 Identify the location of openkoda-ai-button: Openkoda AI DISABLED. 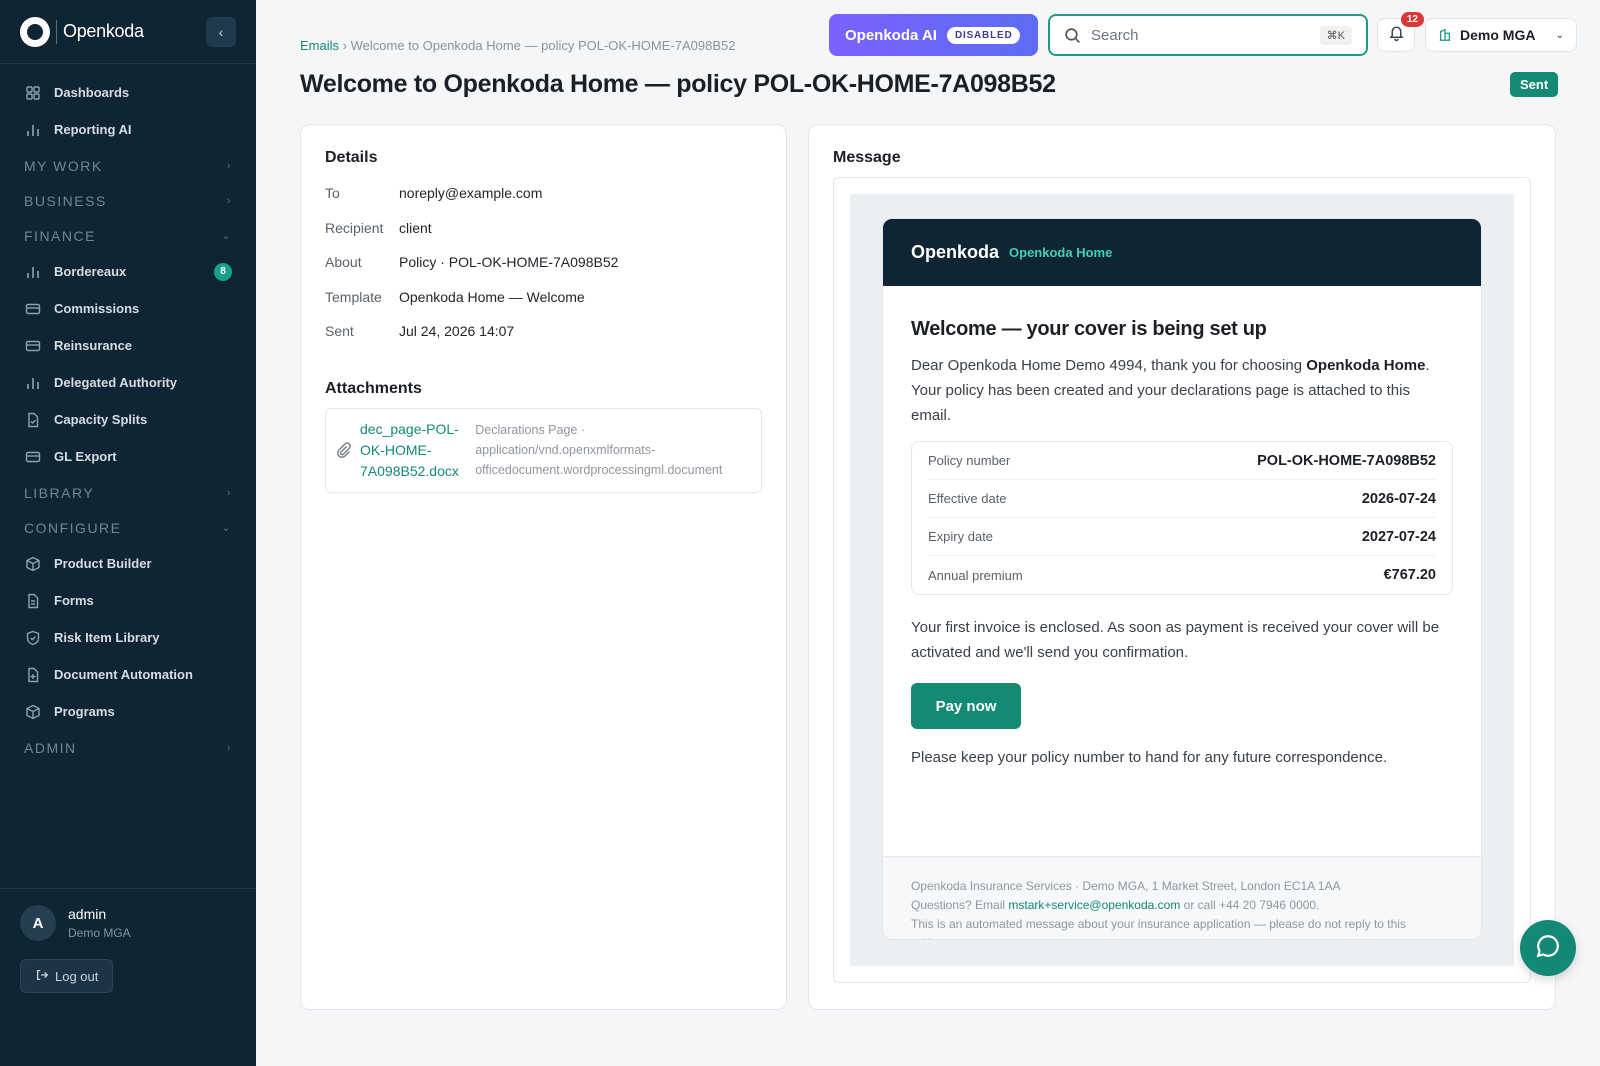
(933, 35).